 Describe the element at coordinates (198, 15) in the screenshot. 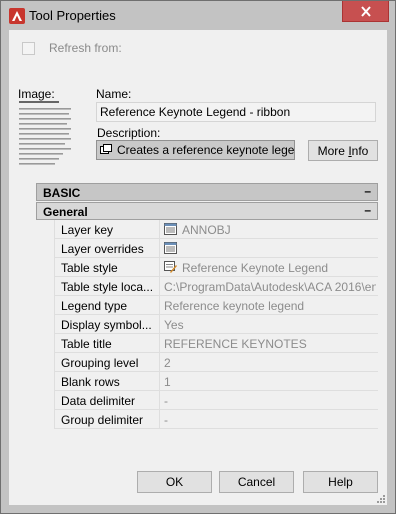

I see `title-bar: Tool Properties` at that location.